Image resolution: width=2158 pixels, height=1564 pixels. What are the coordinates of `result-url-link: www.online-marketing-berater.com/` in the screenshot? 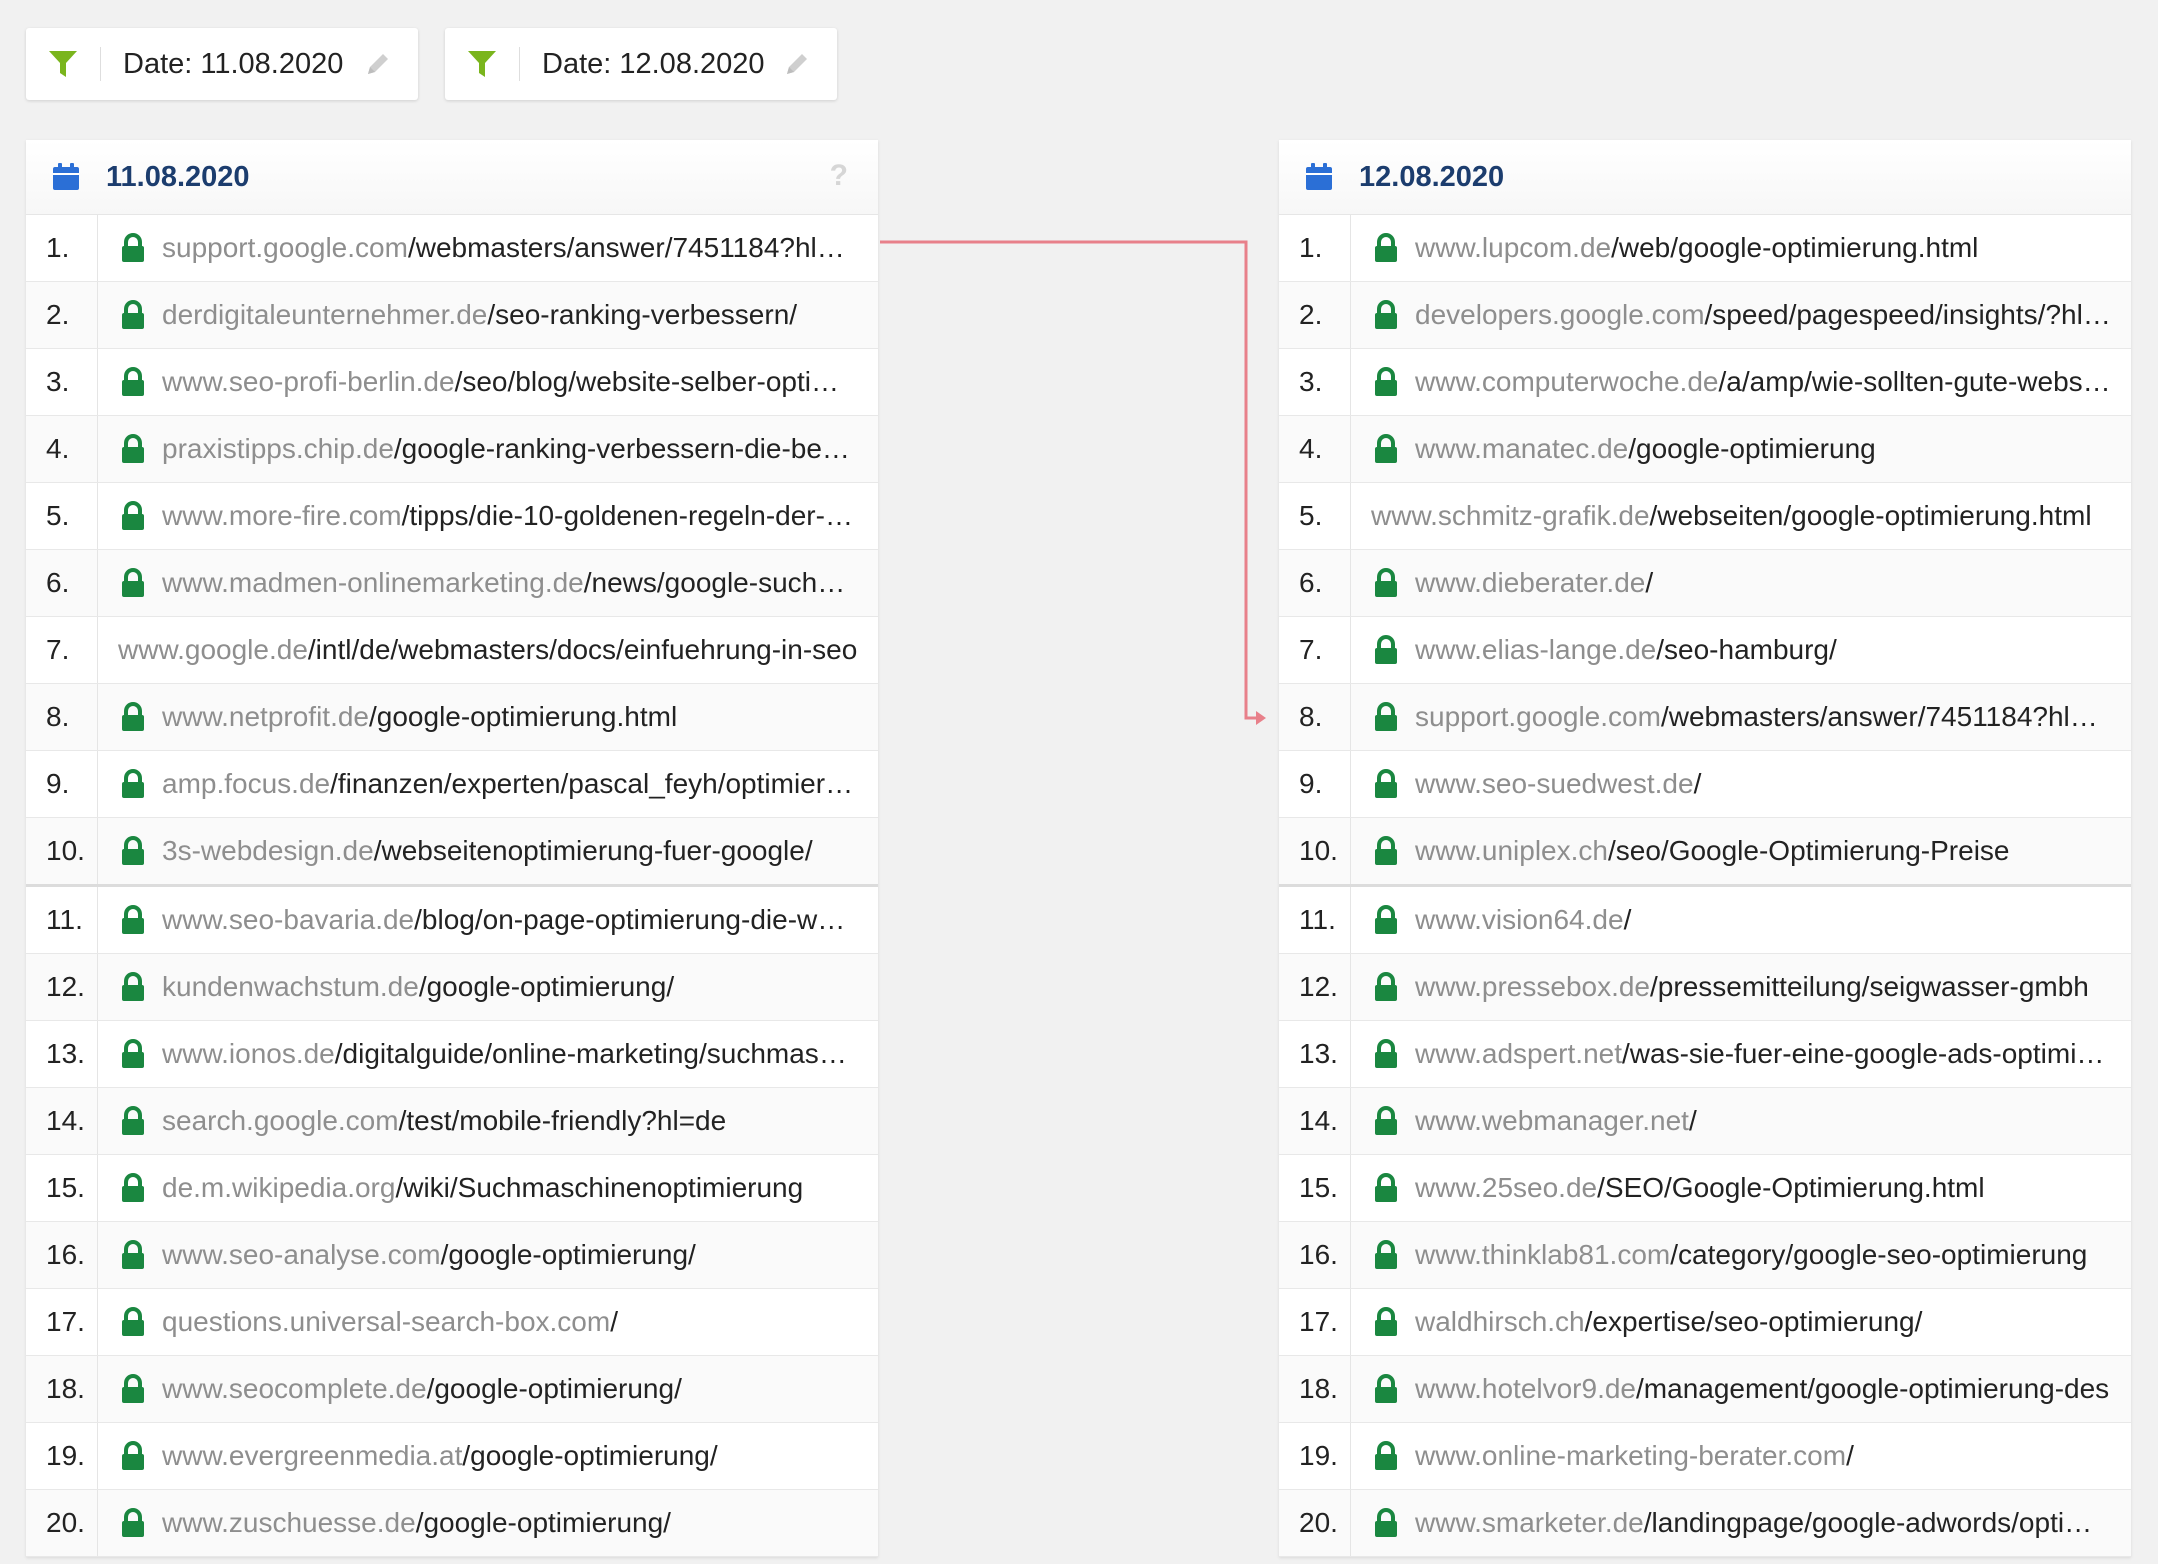 It's located at (1773, 1456).